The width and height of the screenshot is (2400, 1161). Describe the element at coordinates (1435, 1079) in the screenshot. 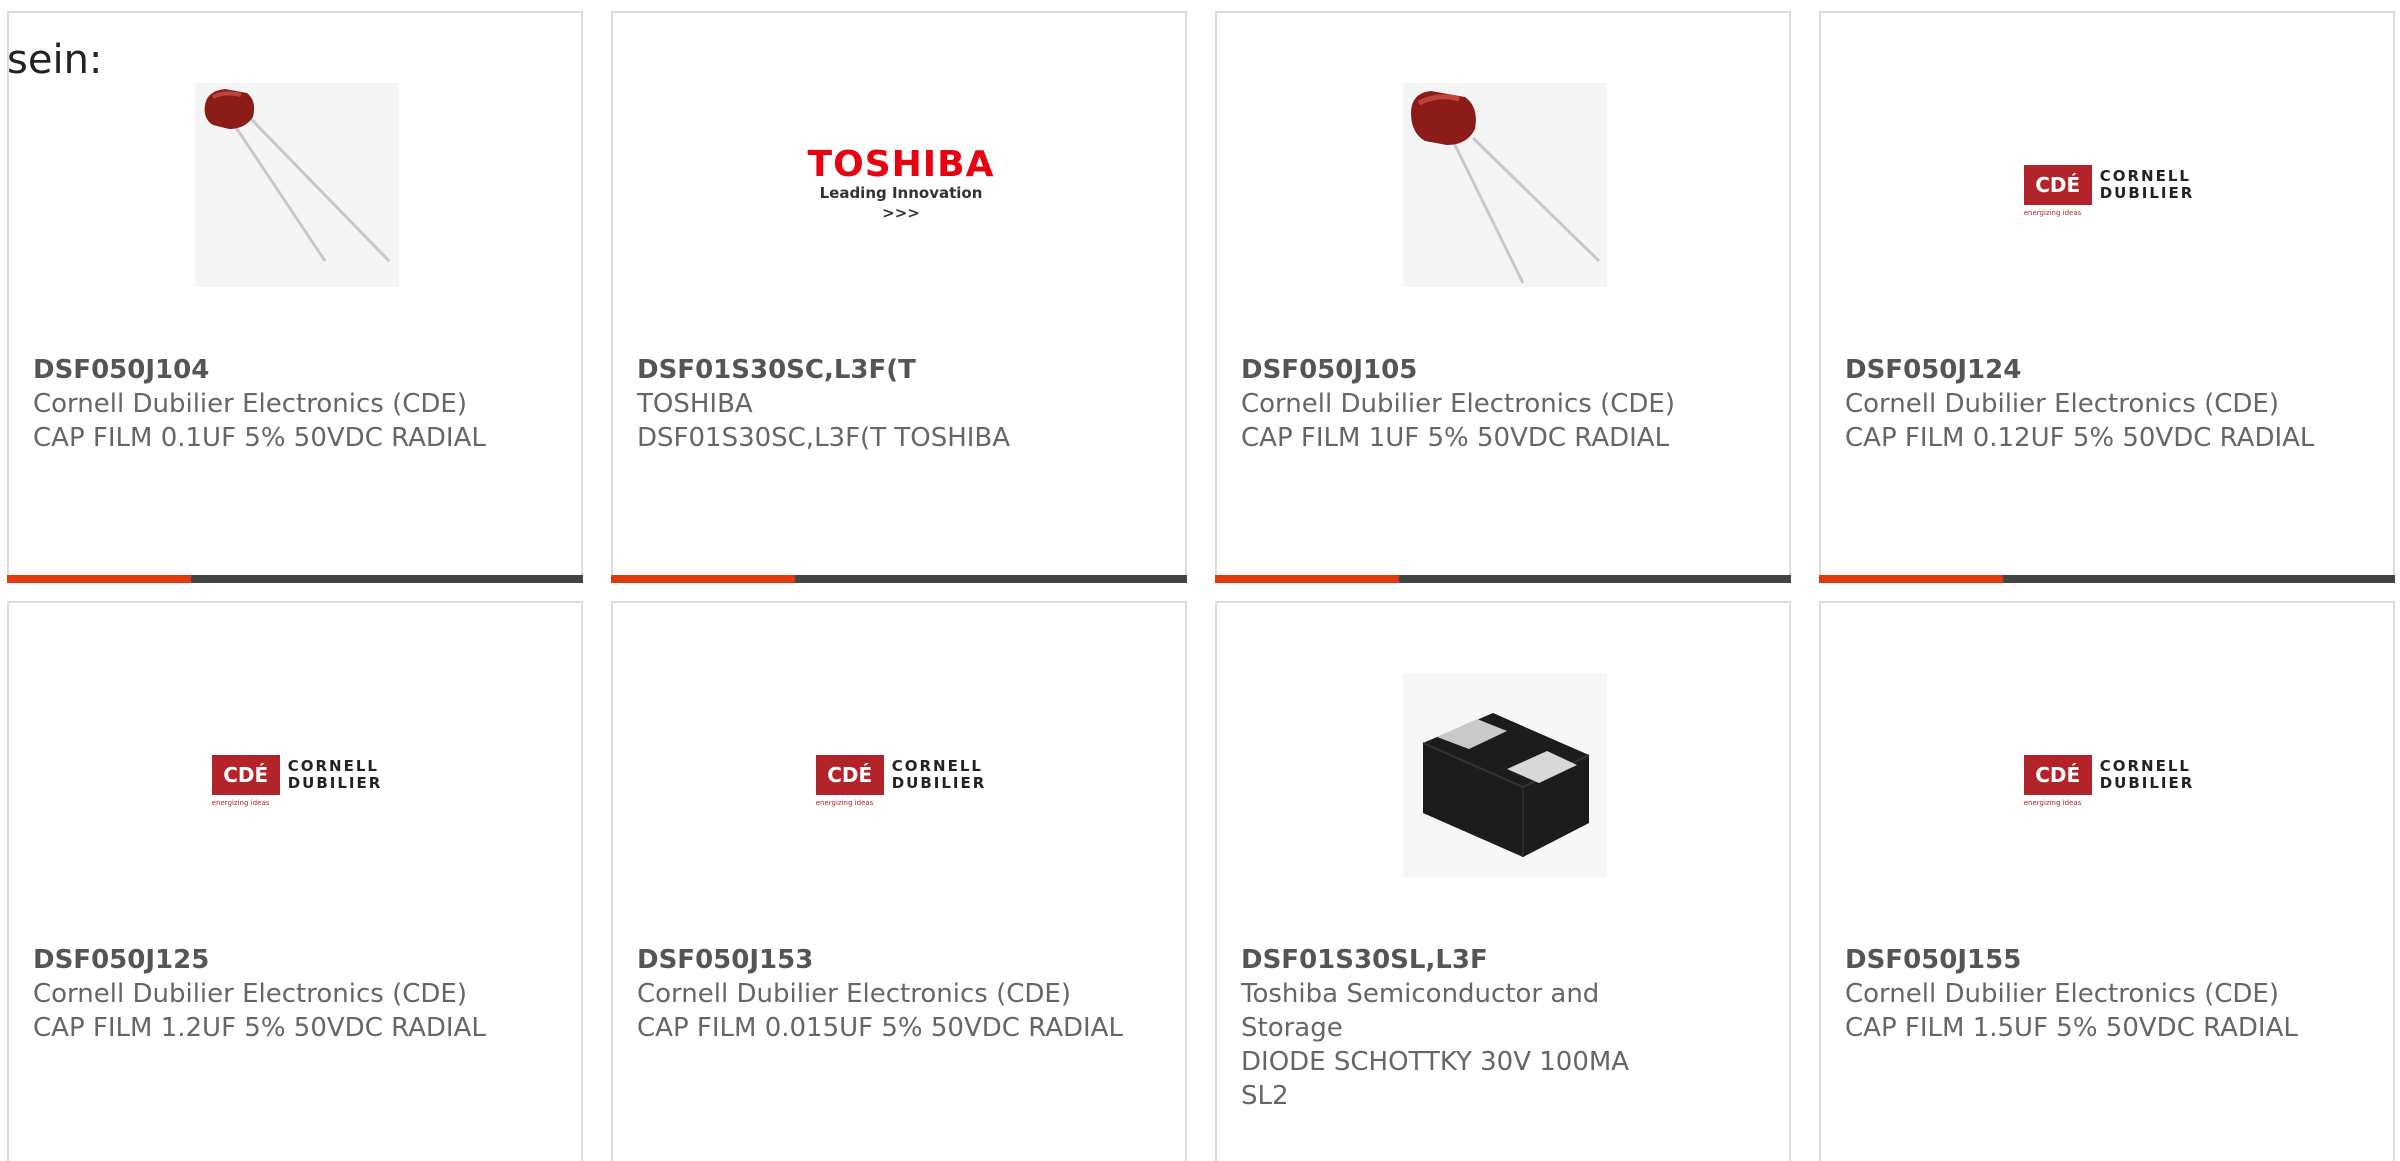

I see `description: DIODE SCHOTTKY 30V 100MA SL2` at that location.